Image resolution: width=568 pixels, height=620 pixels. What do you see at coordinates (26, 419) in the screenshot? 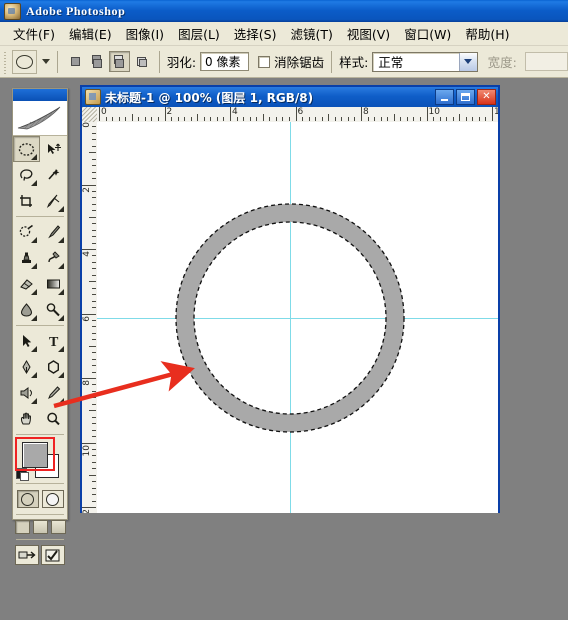
I see `hand-tool` at bounding box center [26, 419].